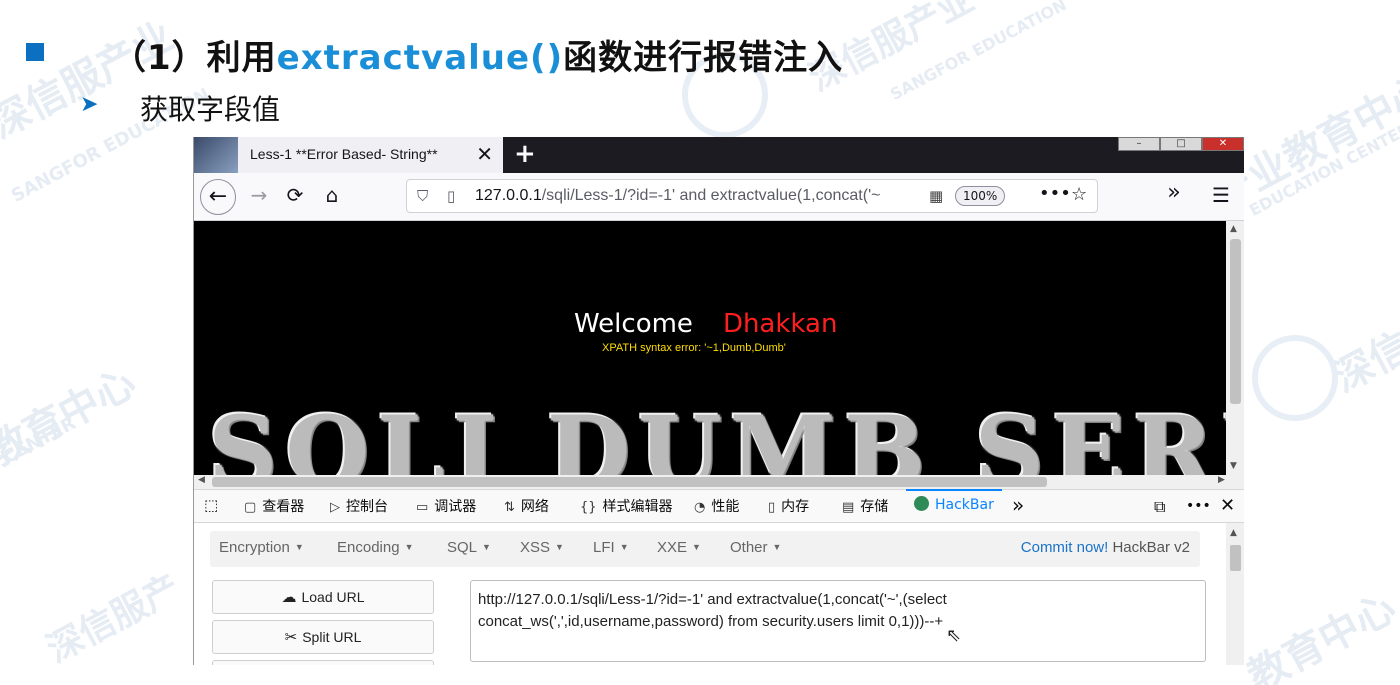 This screenshot has width=1400, height=685. What do you see at coordinates (534, 507) in the screenshot?
I see `tab-label: 网络` at bounding box center [534, 507].